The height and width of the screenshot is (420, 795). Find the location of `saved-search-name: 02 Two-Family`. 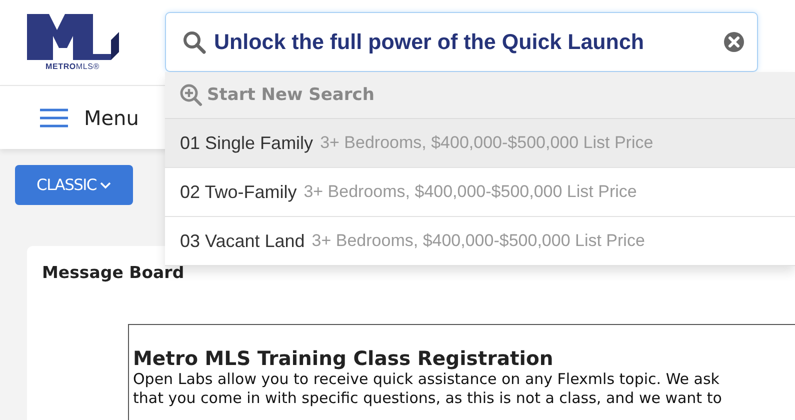

saved-search-name: 02 Two-Family is located at coordinates (238, 192).